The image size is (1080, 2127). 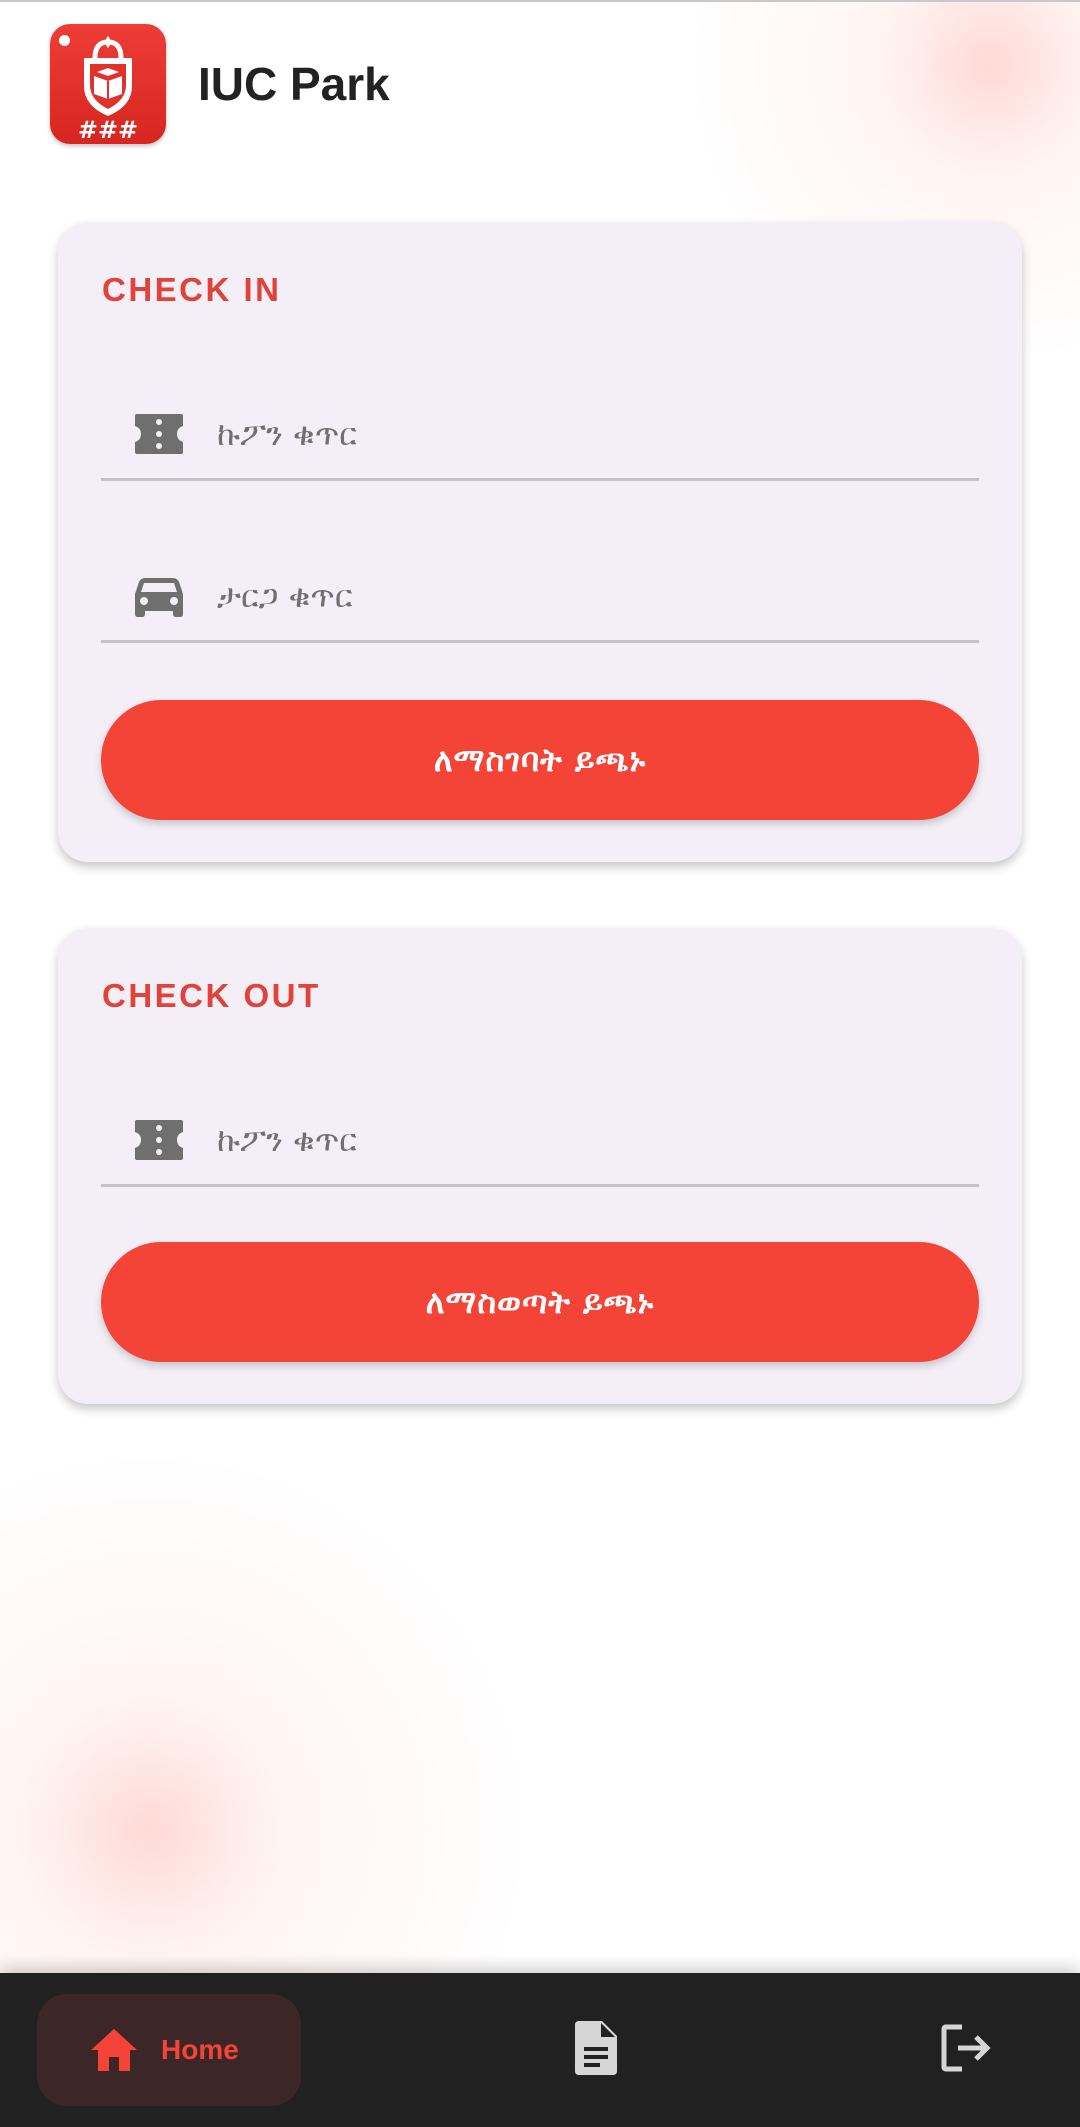 What do you see at coordinates (108, 90) in the screenshot?
I see `shield-lock-book-icon: ###` at bounding box center [108, 90].